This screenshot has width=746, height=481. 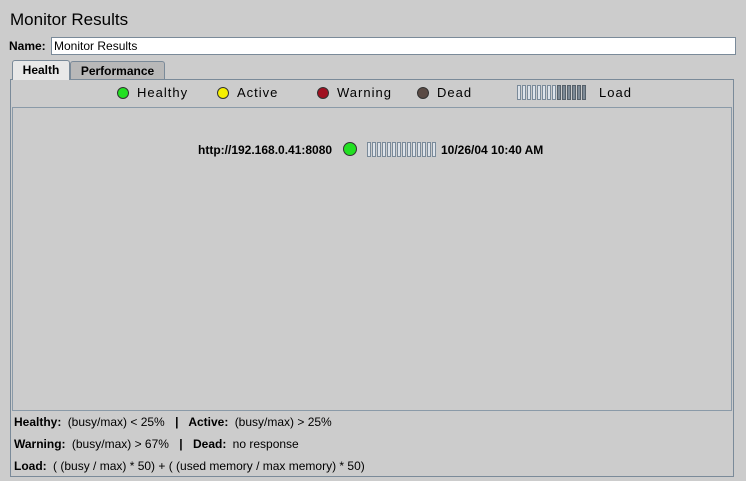 I want to click on legend-dead-label: Dead, so click(x=455, y=92).